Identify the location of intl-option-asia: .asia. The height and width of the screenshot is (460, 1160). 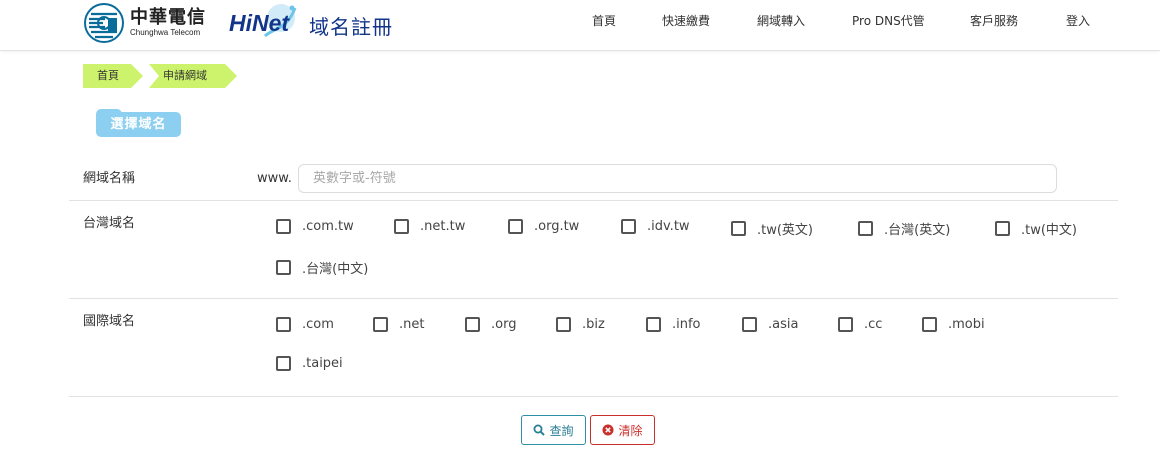
(770, 324).